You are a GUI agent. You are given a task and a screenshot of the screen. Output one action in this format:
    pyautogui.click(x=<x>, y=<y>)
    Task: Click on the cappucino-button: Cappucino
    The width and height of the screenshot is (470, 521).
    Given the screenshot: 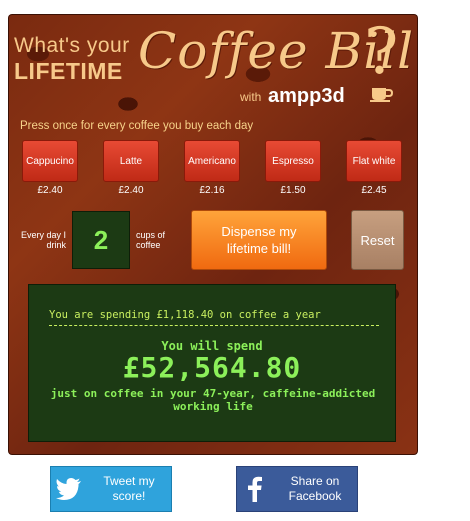 What is the action you would take?
    pyautogui.click(x=50, y=161)
    